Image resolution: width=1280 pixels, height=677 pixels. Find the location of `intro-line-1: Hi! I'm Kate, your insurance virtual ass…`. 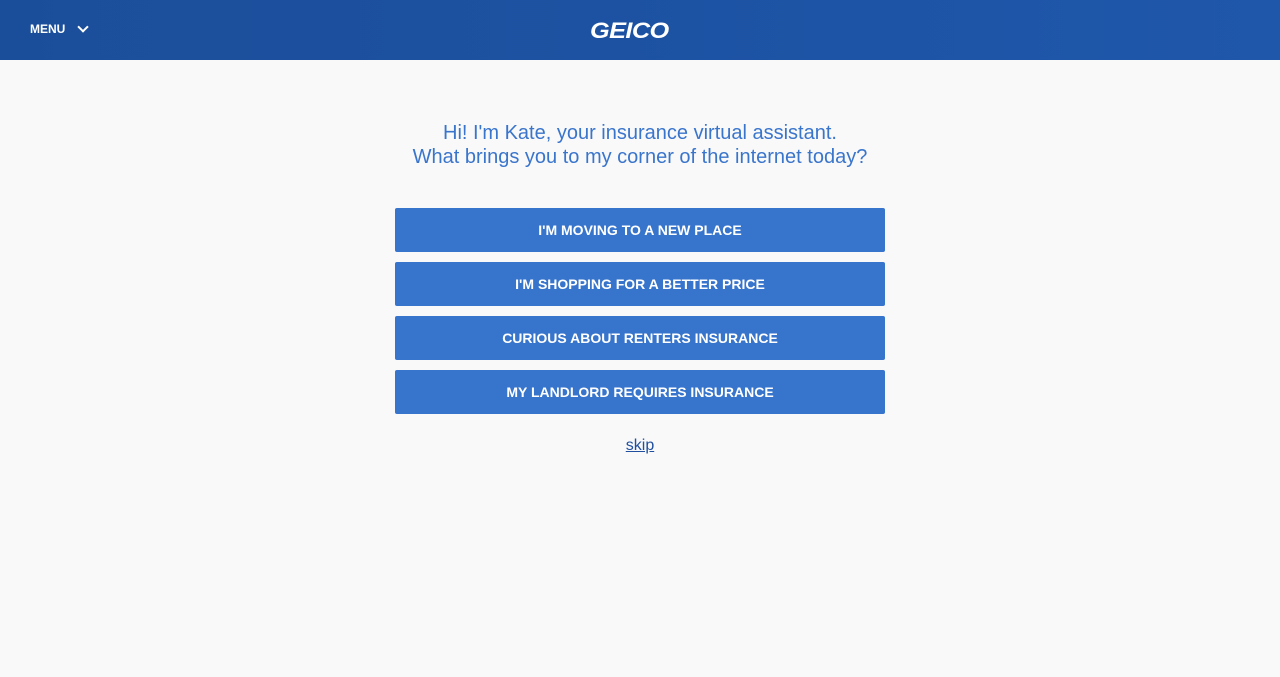

intro-line-1: Hi! I'm Kate, your insurance virtual ass… is located at coordinates (640, 133).